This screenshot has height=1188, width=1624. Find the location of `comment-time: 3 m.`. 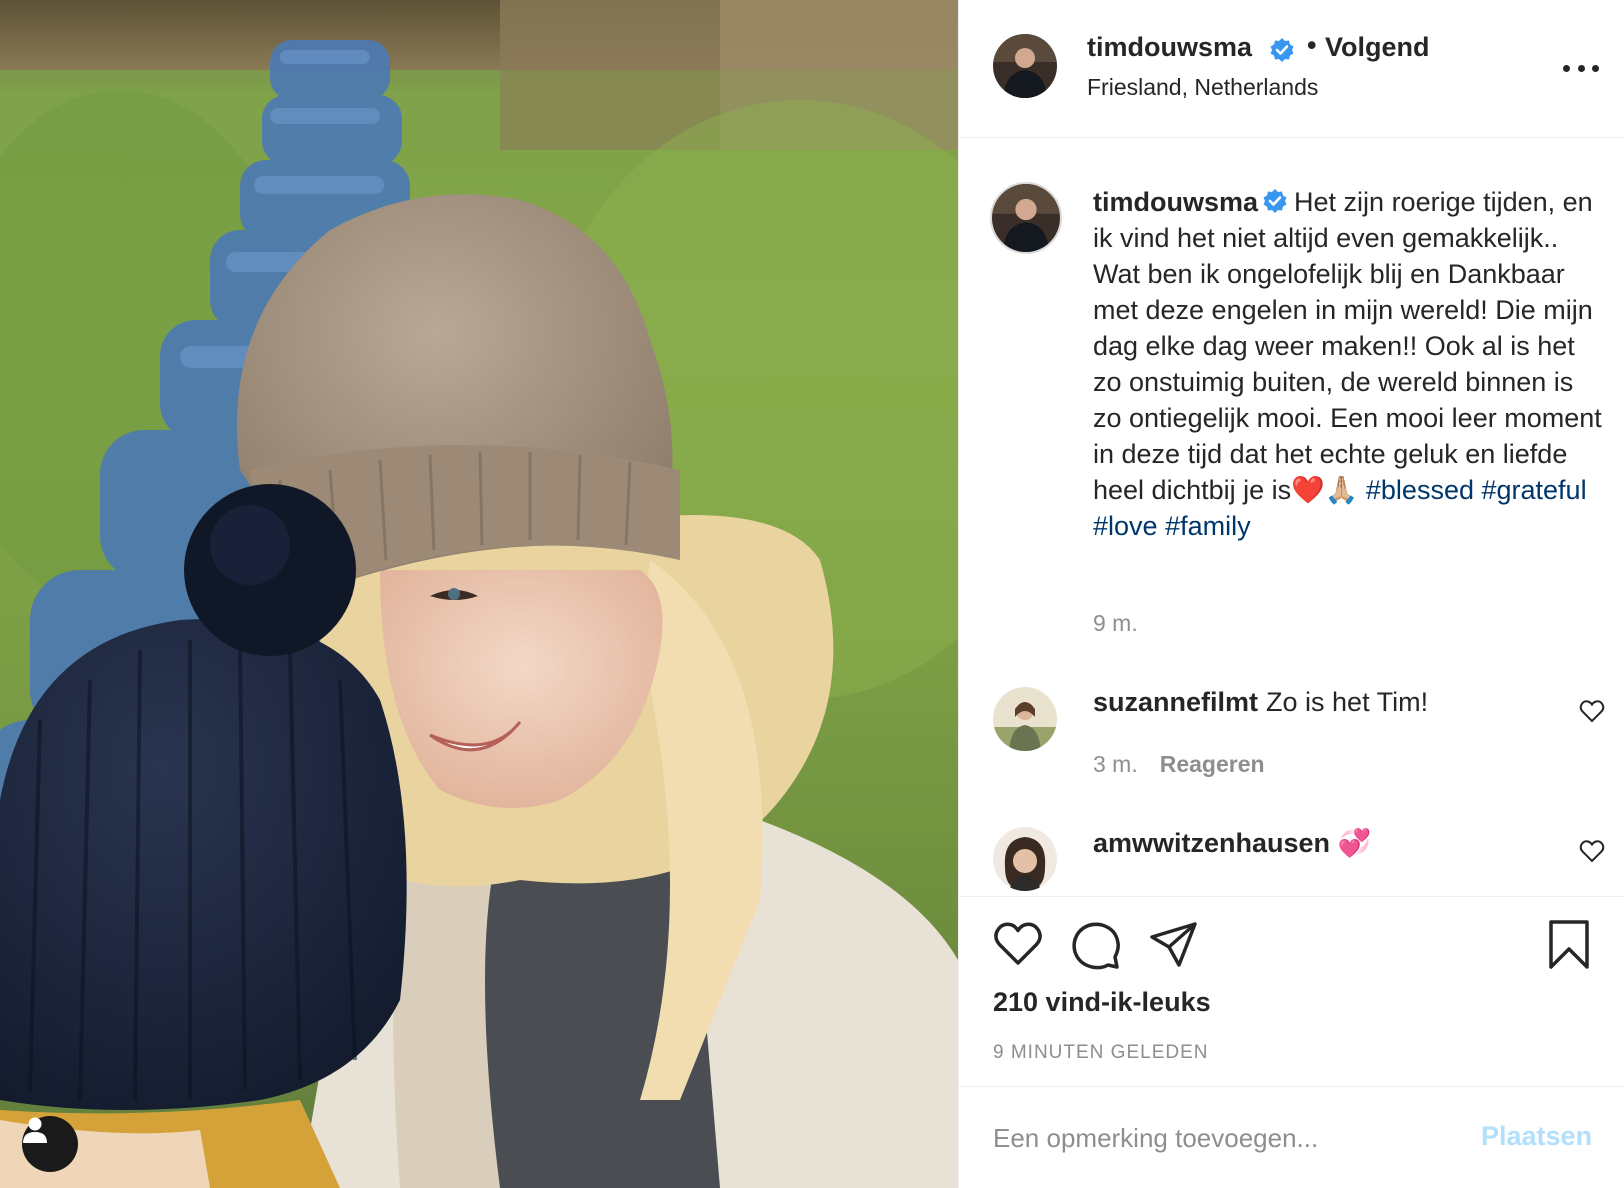

comment-time: 3 m. is located at coordinates (1115, 764).